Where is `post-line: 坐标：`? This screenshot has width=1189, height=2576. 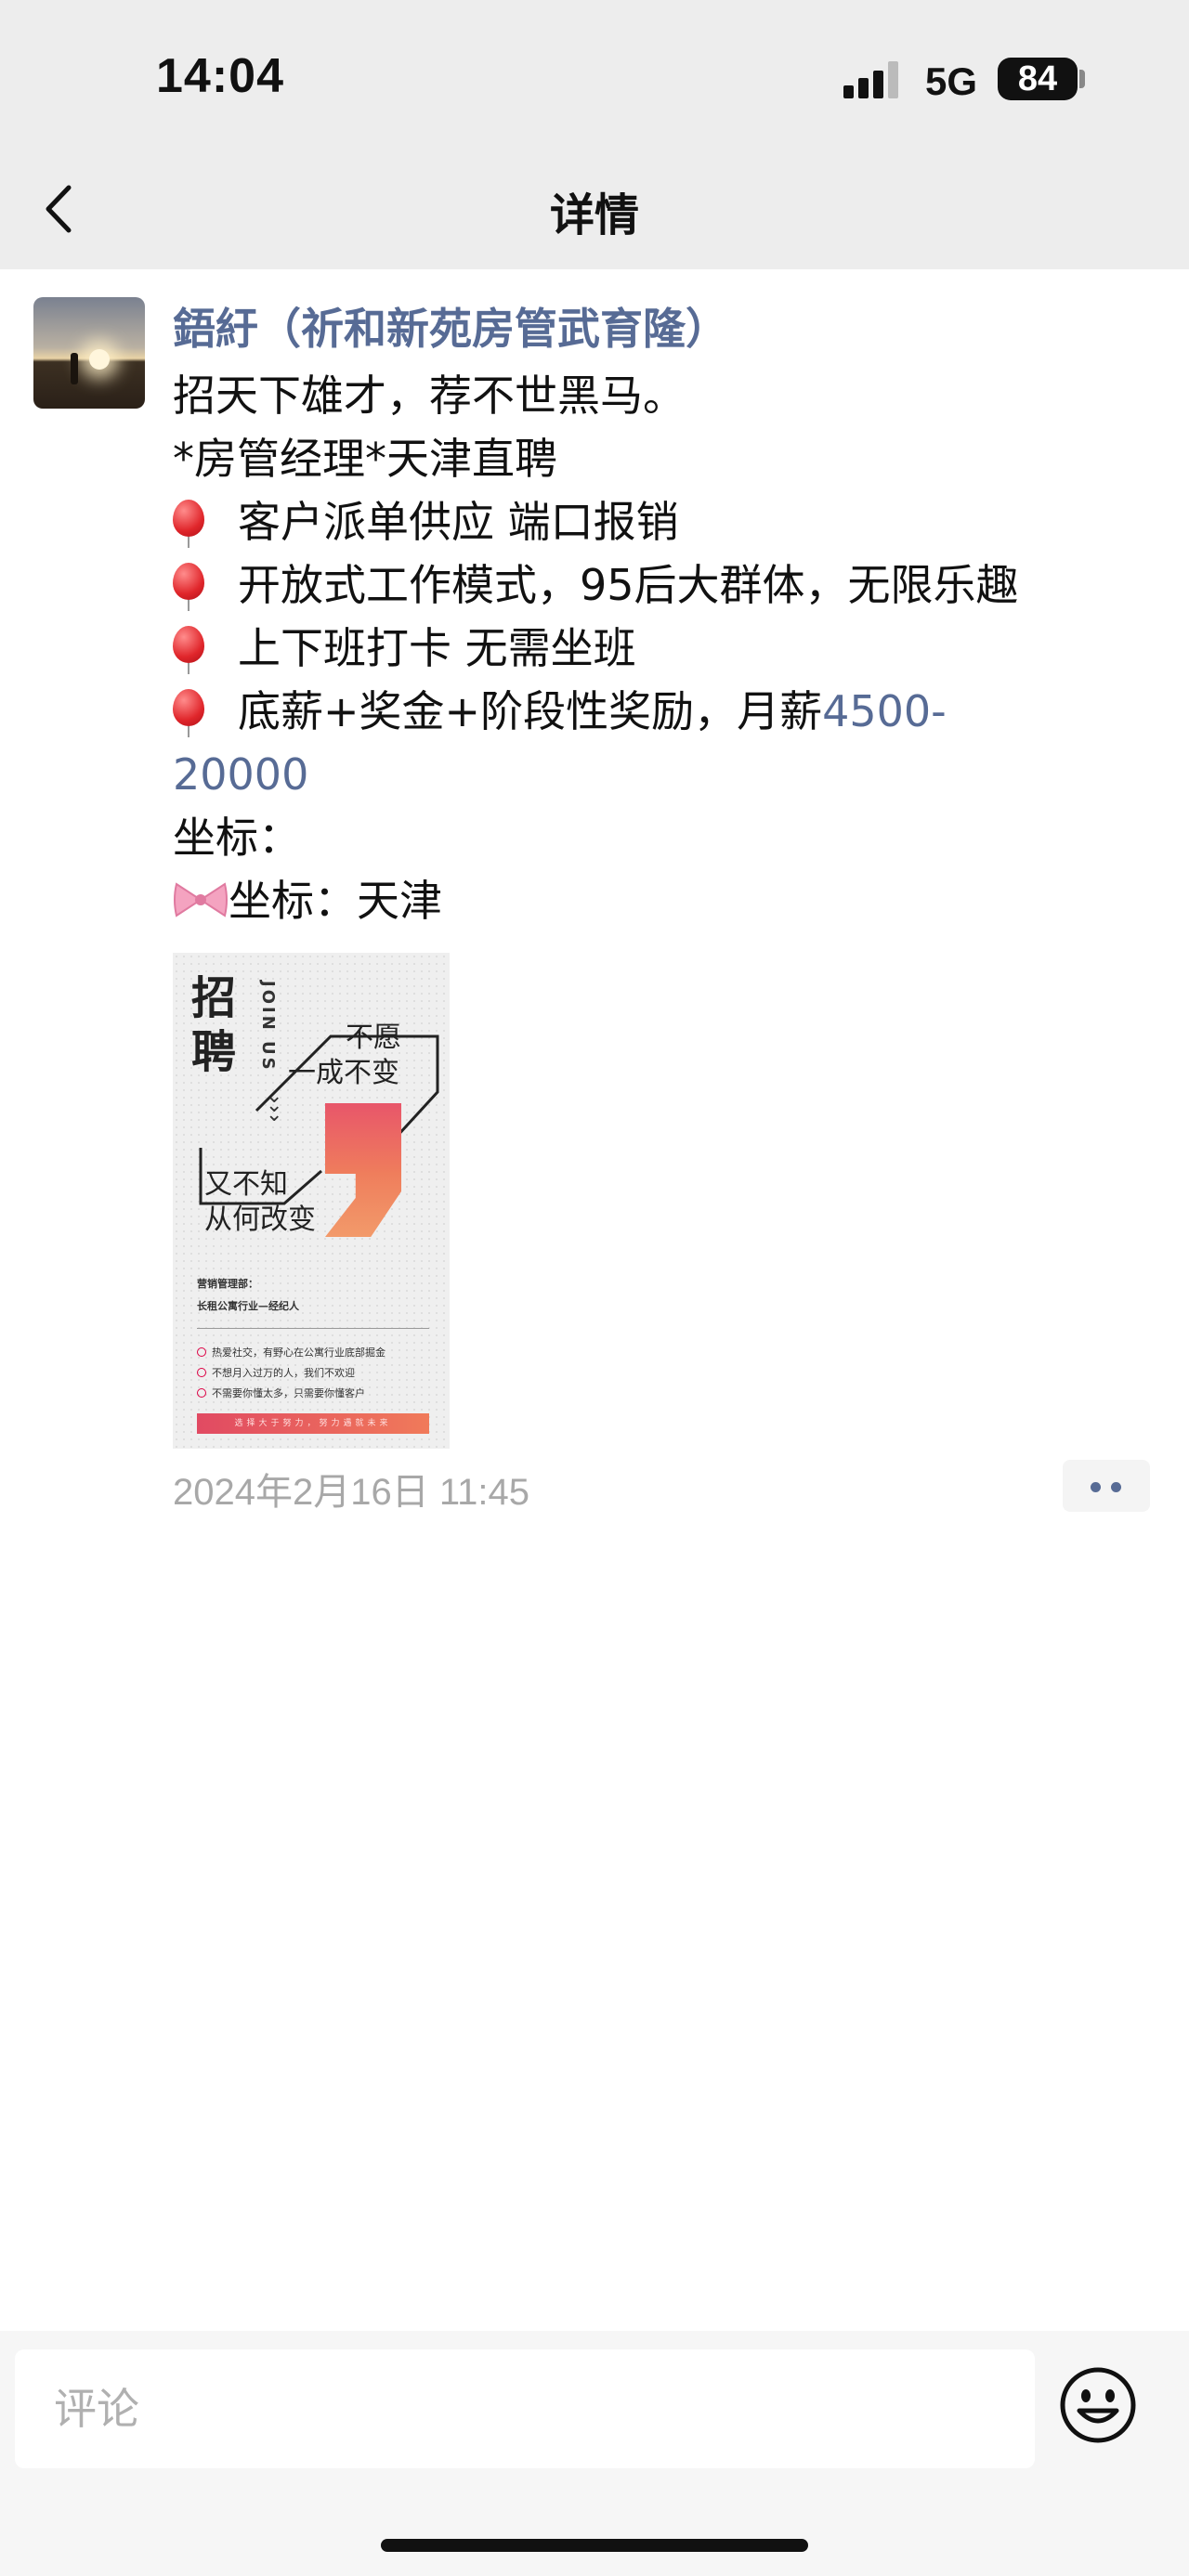 post-line: 坐标： is located at coordinates (237, 838).